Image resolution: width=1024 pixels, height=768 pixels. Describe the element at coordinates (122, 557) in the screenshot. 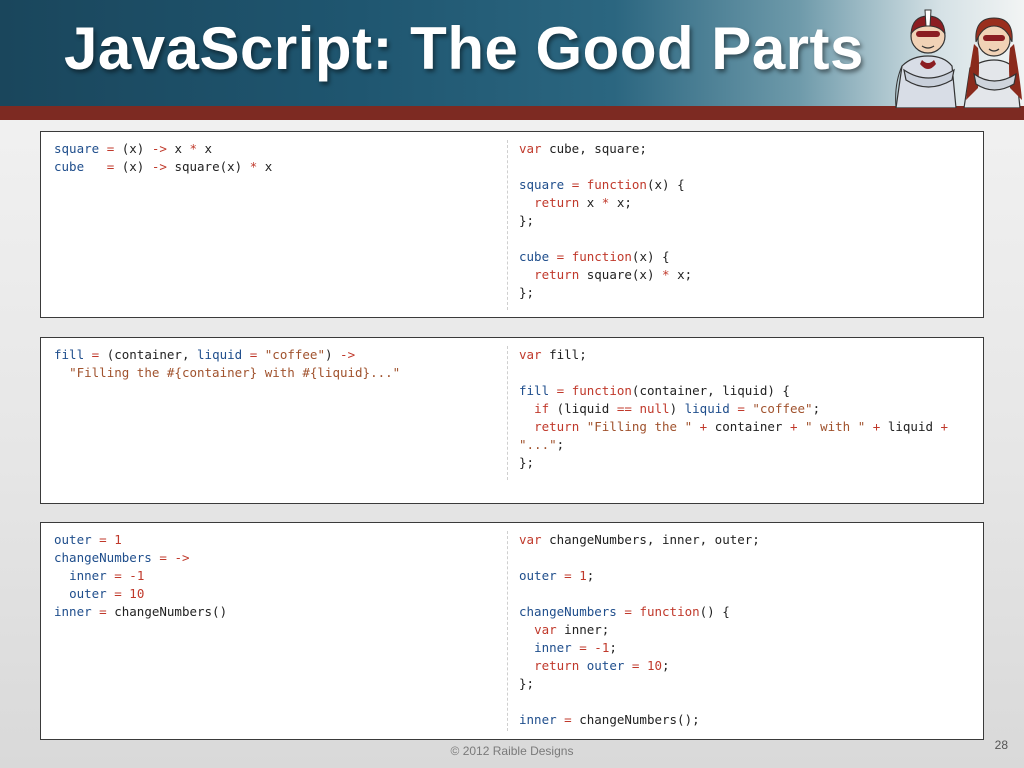

I see `code-line: changeNumbers = ->` at that location.